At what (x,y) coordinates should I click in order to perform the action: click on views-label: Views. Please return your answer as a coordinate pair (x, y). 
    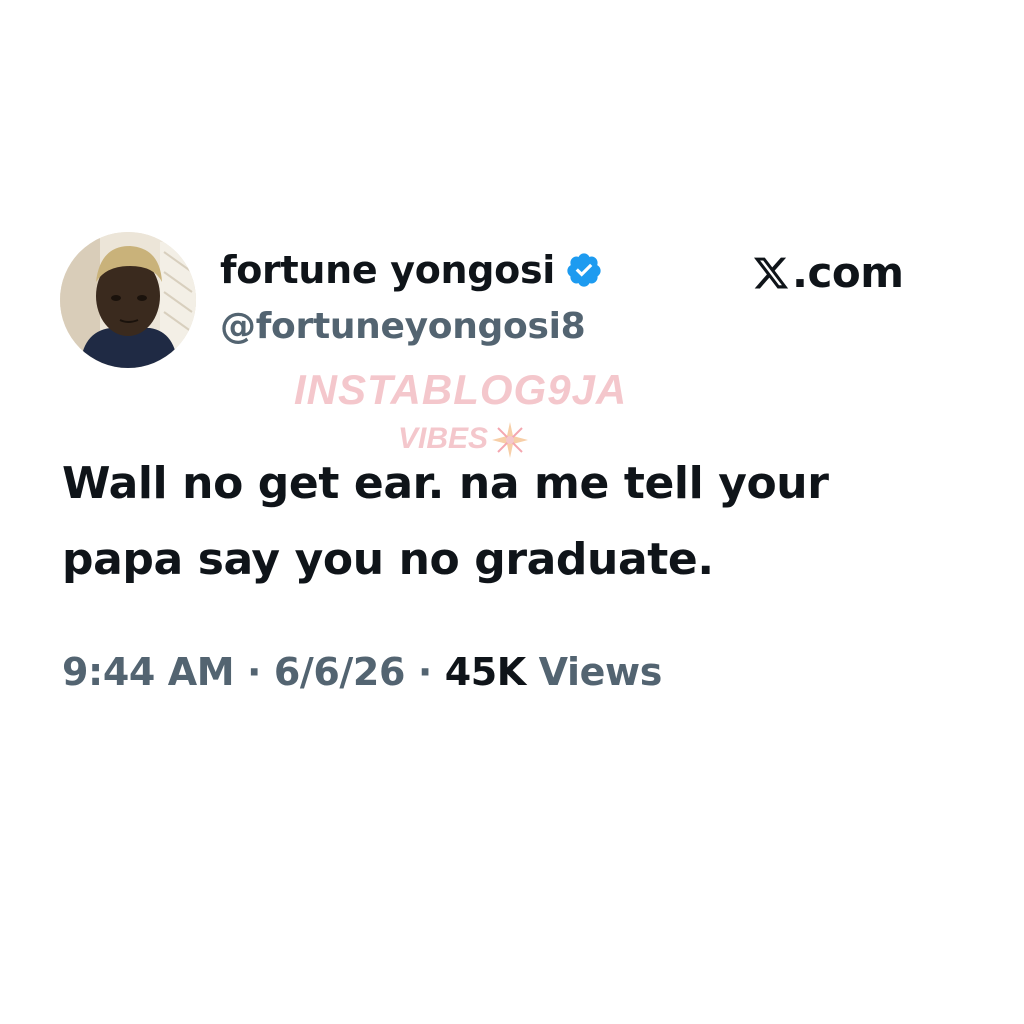
    Looking at the image, I should click on (594, 672).